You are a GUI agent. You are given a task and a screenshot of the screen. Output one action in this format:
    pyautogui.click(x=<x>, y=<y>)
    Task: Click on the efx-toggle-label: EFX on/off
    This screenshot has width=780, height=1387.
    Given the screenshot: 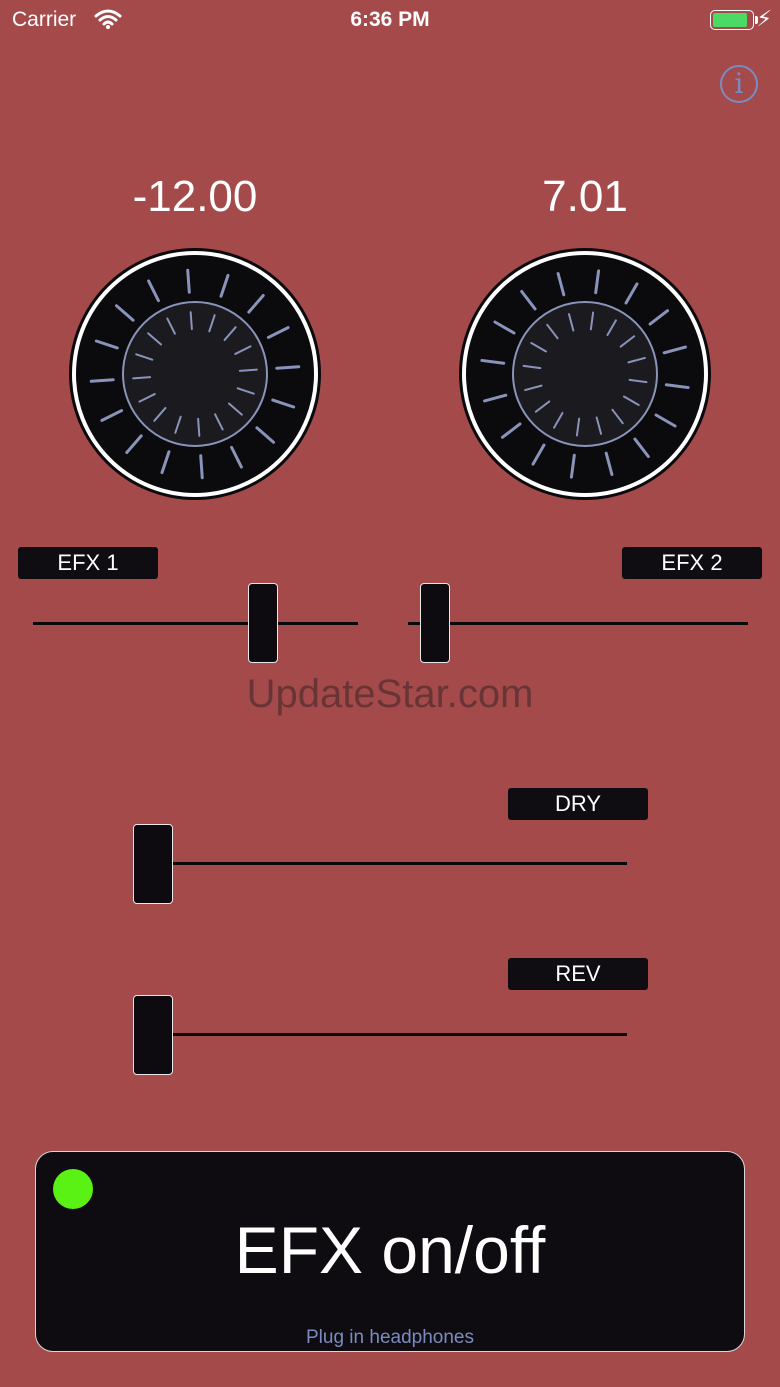 What is the action you would take?
    pyautogui.click(x=390, y=1250)
    